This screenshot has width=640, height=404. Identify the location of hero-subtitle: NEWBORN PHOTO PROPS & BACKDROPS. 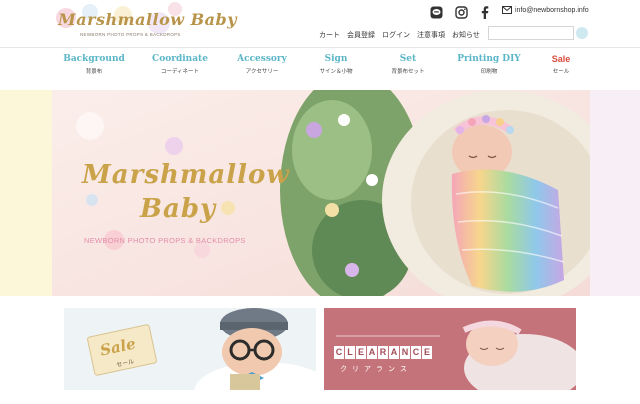
(165, 240).